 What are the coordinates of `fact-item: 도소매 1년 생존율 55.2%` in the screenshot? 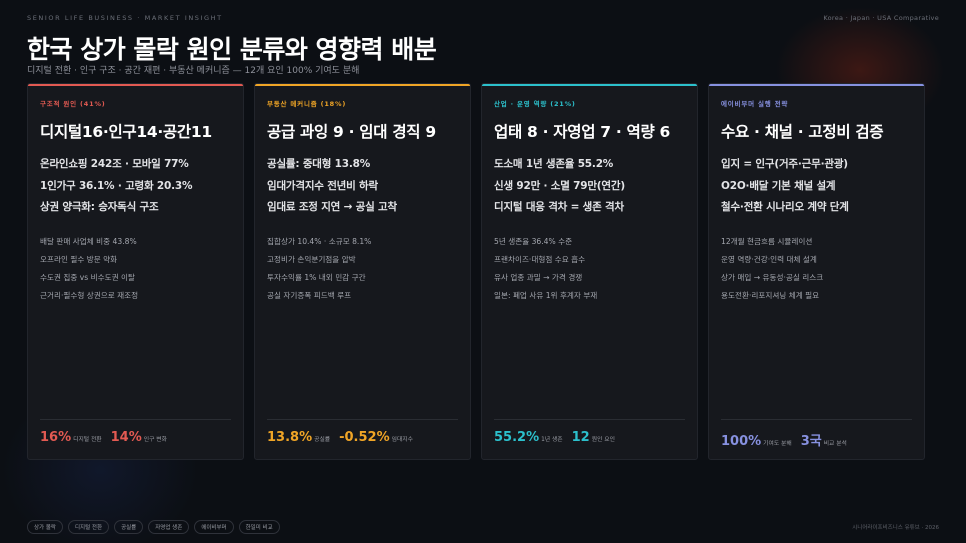 It's located at (589, 165).